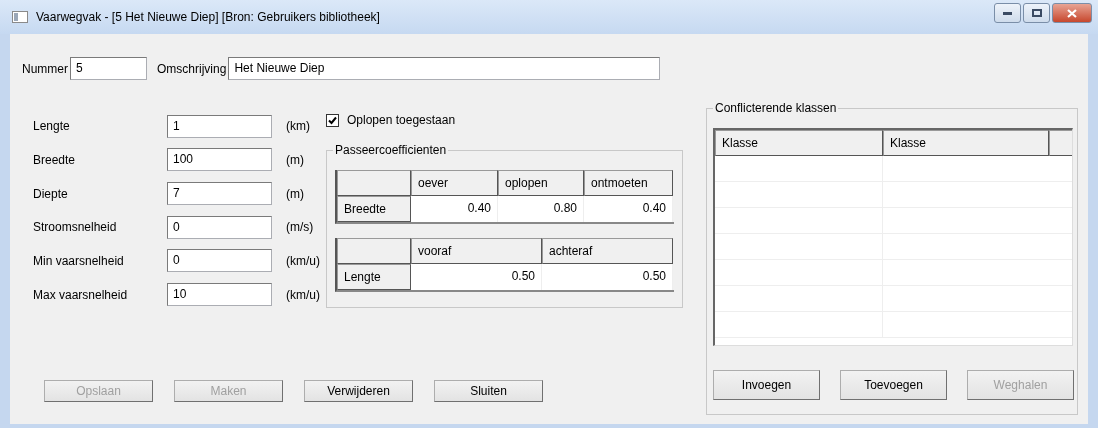 The height and width of the screenshot is (428, 1098). What do you see at coordinates (476, 251) in the screenshot?
I see `column-header: vooraf` at bounding box center [476, 251].